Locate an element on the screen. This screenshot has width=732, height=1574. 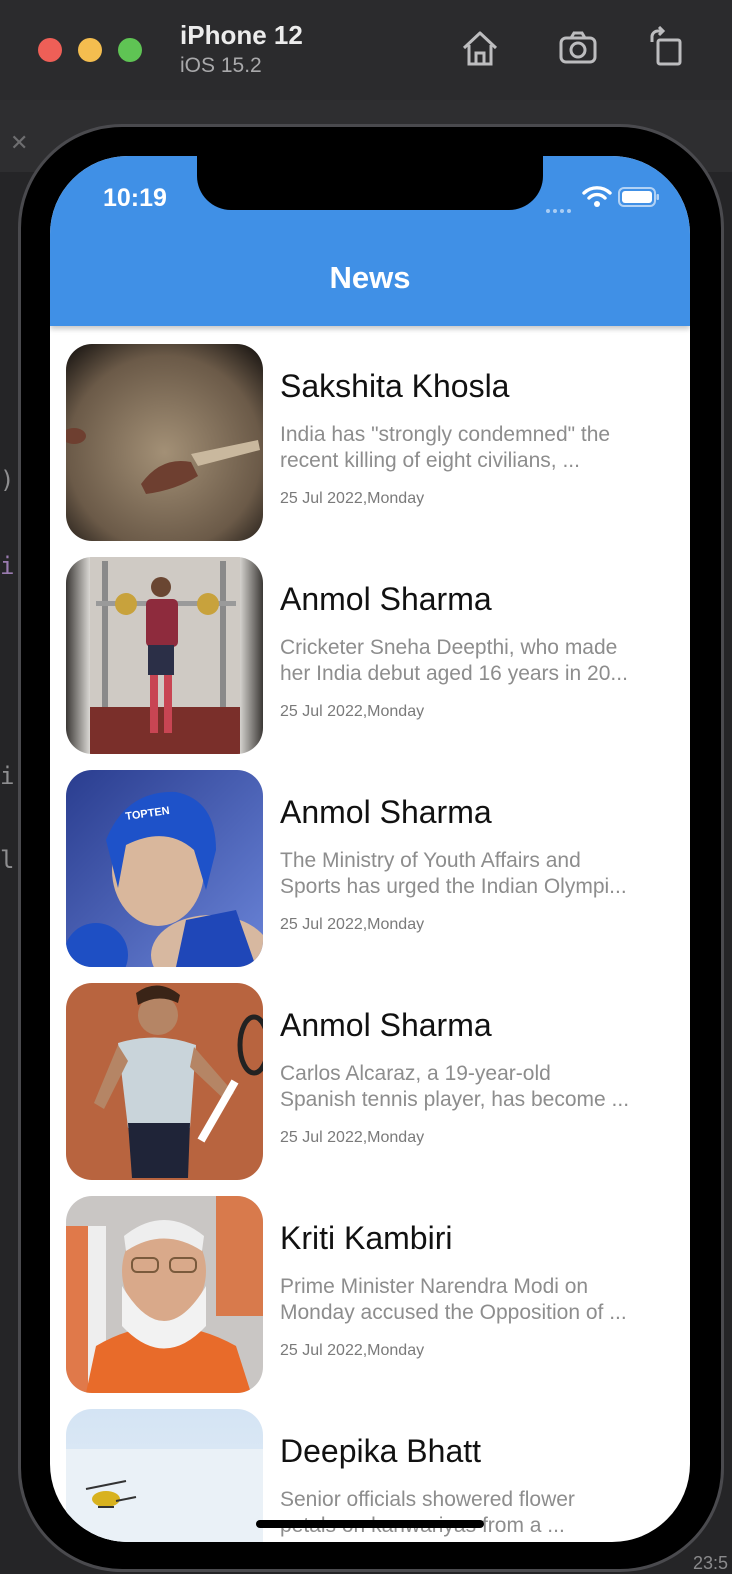
editor-glyph: ) is located at coordinates (7, 480).